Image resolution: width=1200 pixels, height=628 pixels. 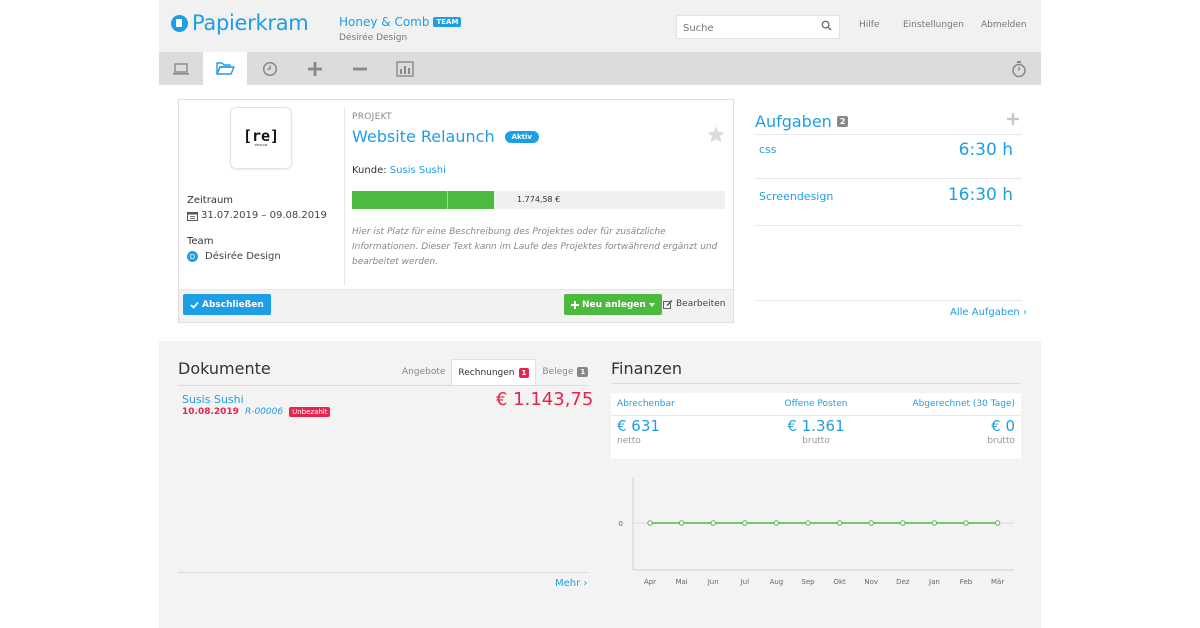 I want to click on receipts-count-badge: 1, so click(x=583, y=372).